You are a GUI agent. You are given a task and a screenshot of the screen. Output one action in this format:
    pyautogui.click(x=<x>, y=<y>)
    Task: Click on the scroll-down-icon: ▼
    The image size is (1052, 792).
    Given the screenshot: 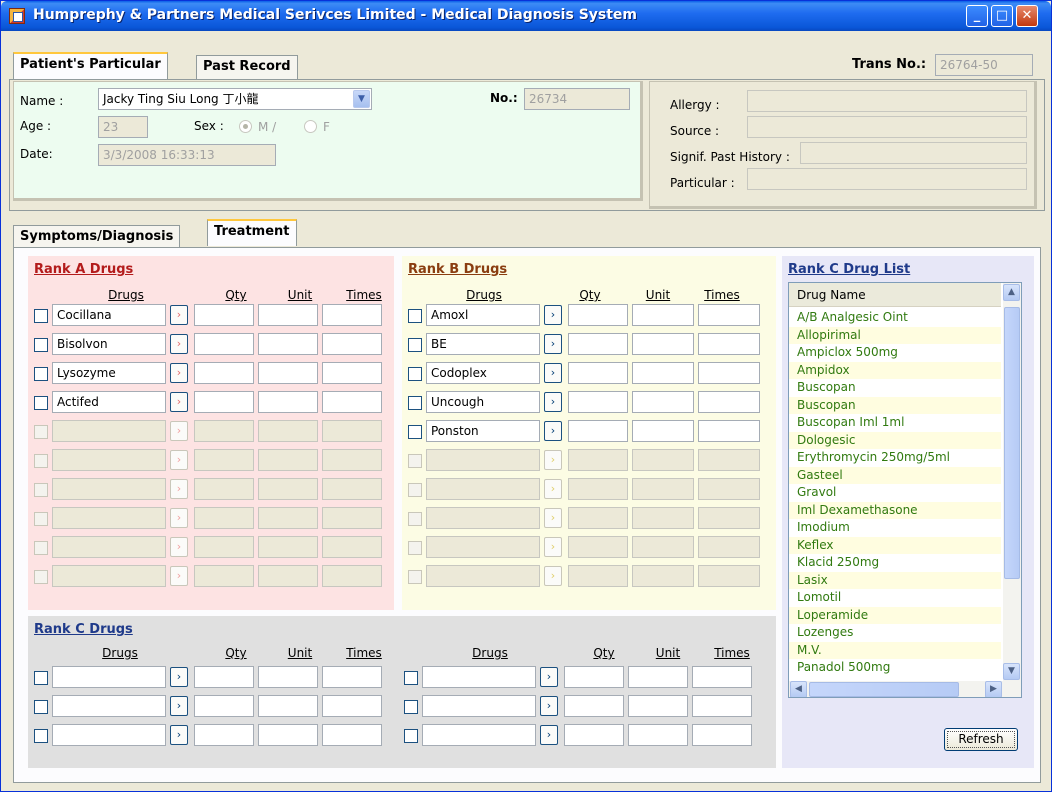 What is the action you would take?
    pyautogui.click(x=1011, y=671)
    